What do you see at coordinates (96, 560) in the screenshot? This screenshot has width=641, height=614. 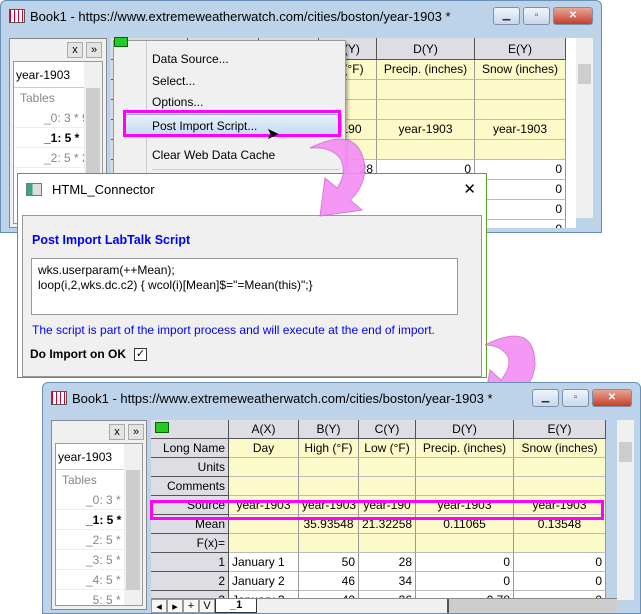 I see `table-item: _3: 5 * 32` at bounding box center [96, 560].